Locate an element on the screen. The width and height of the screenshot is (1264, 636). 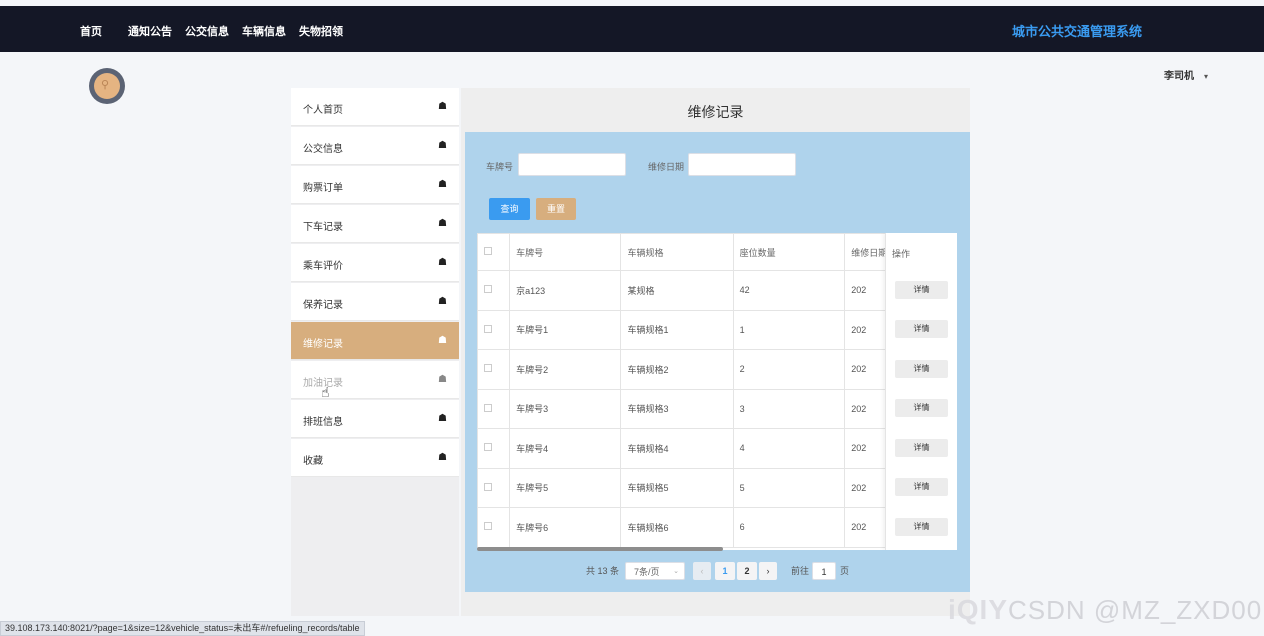
sidebar-item-schedule-info: 排班信息 ☗ is located at coordinates (375, 419).